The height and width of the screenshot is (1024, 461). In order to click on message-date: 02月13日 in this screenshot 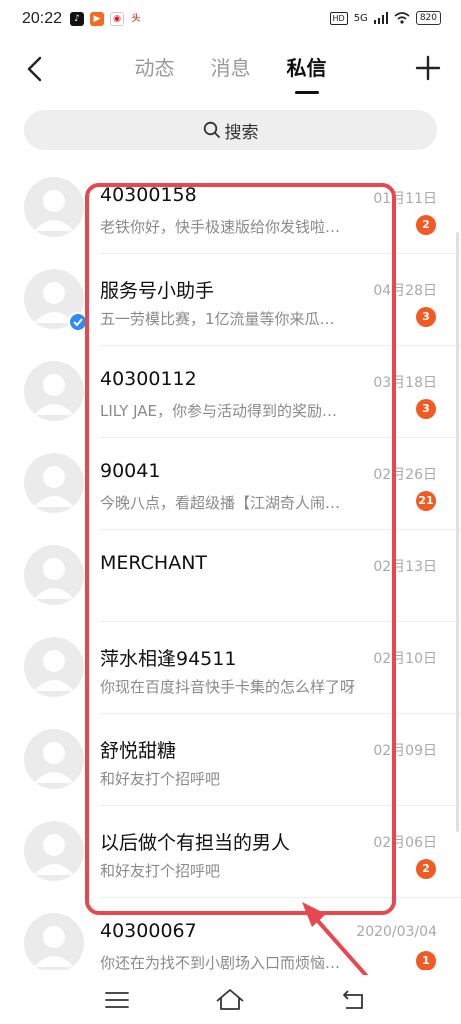, I will do `click(405, 567)`.